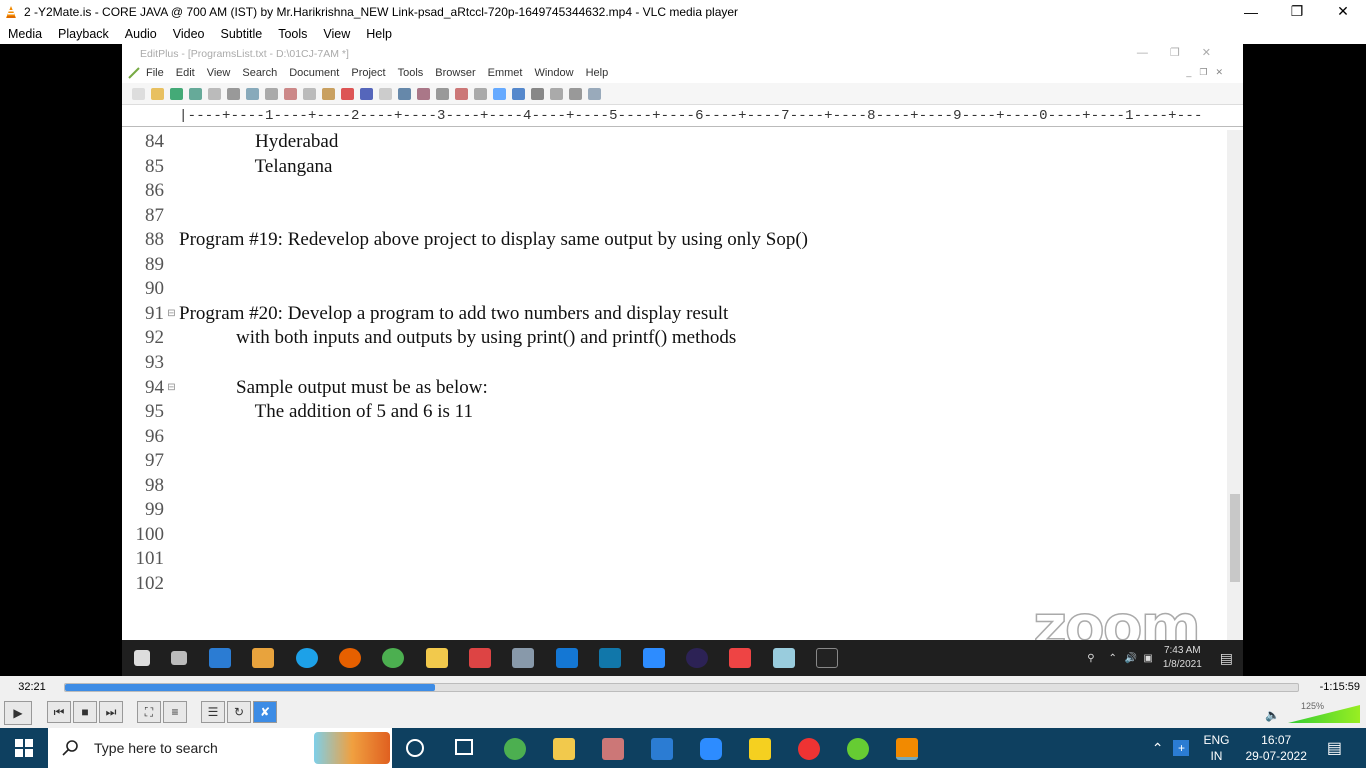 This screenshot has width=1366, height=768. Describe the element at coordinates (415, 748) in the screenshot. I see `cortana-icon` at that location.